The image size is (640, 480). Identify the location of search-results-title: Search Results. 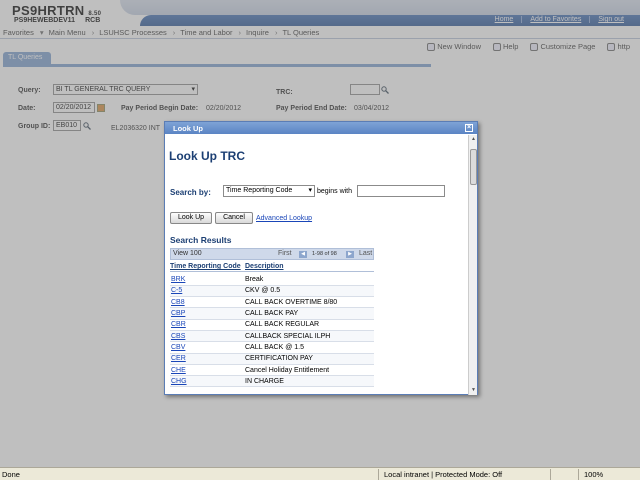
(201, 240).